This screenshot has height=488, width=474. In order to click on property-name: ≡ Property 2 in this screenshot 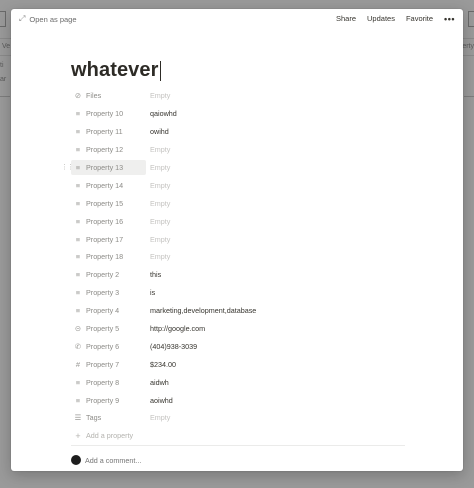, I will do `click(108, 274)`.